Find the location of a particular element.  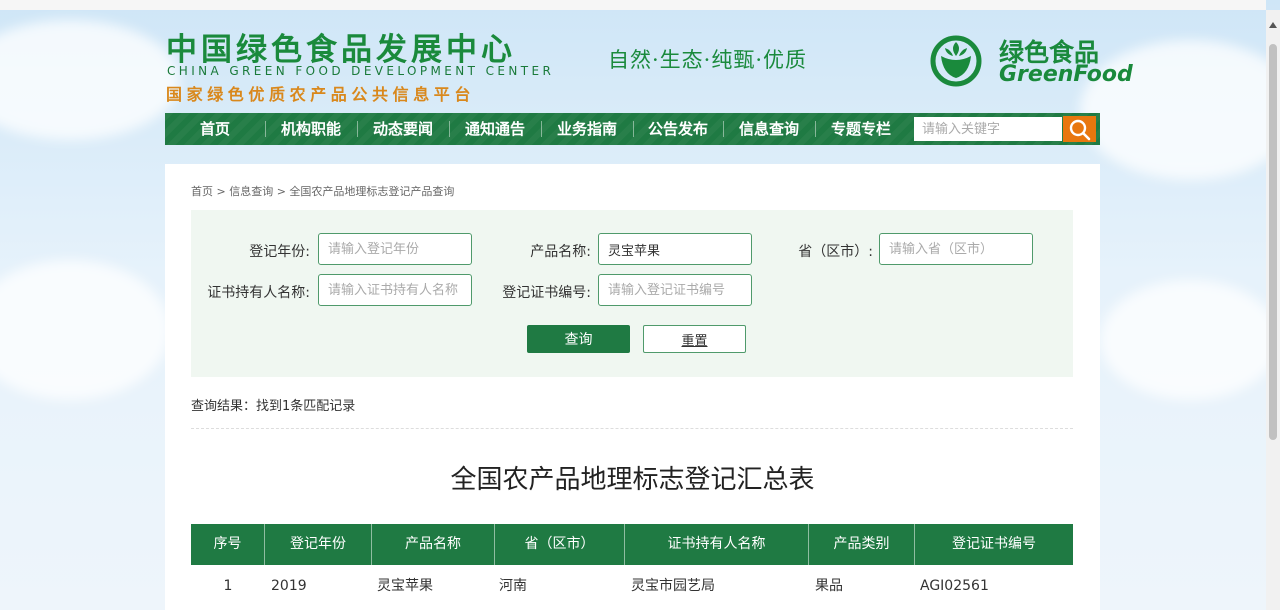

site-logo-title: 中国绿色食品发展中心 is located at coordinates (341, 46).